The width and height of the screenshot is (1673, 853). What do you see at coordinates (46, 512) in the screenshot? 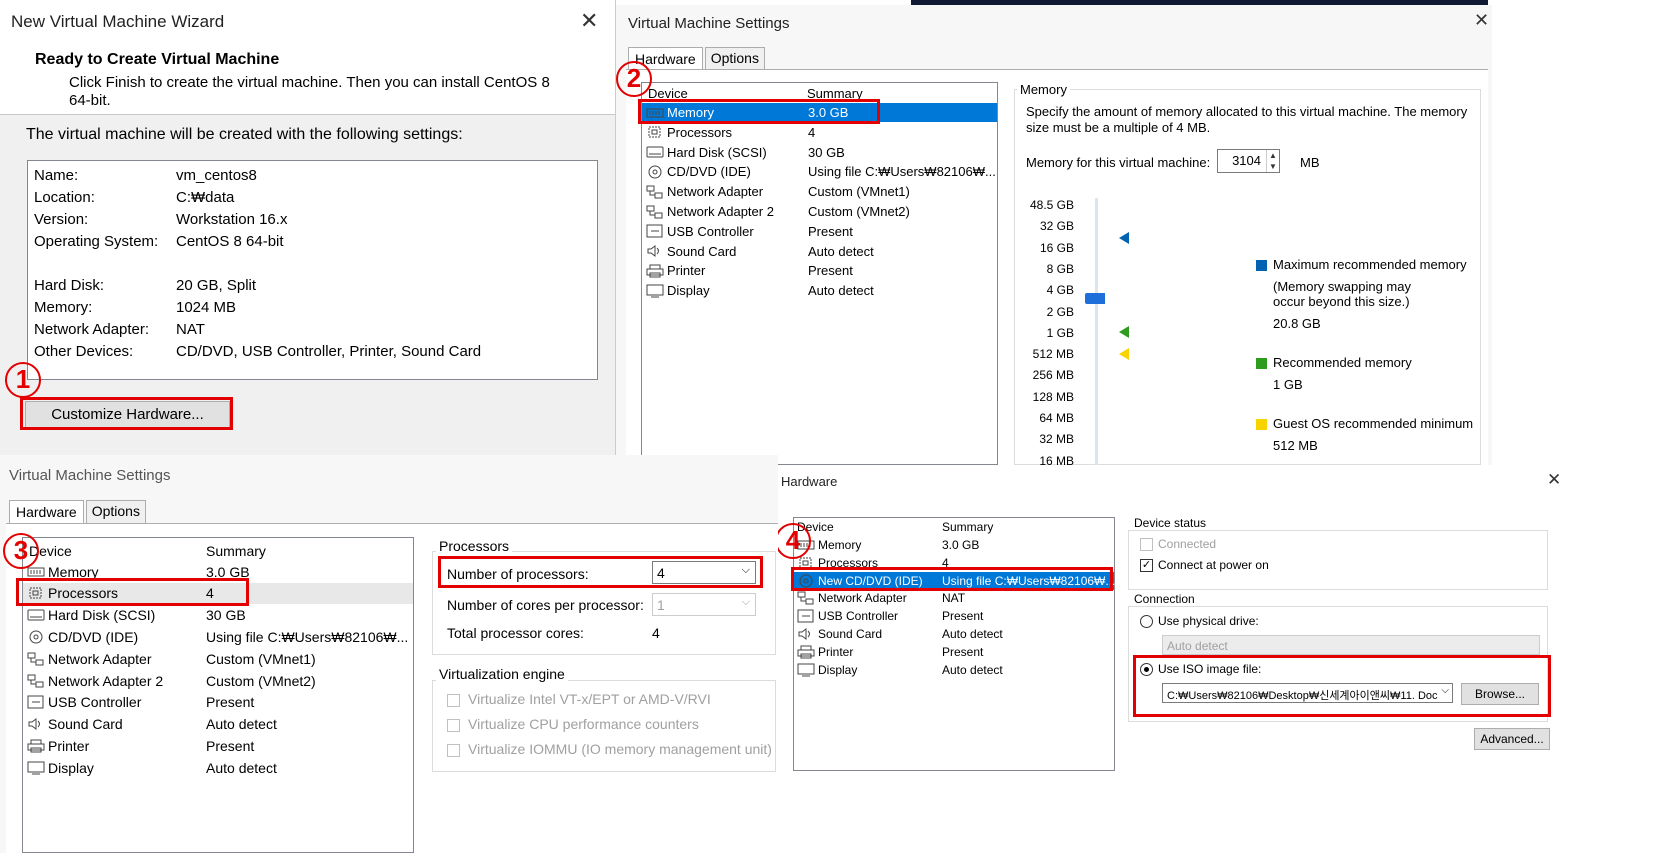
I see `tab-hardware: Hardware` at bounding box center [46, 512].